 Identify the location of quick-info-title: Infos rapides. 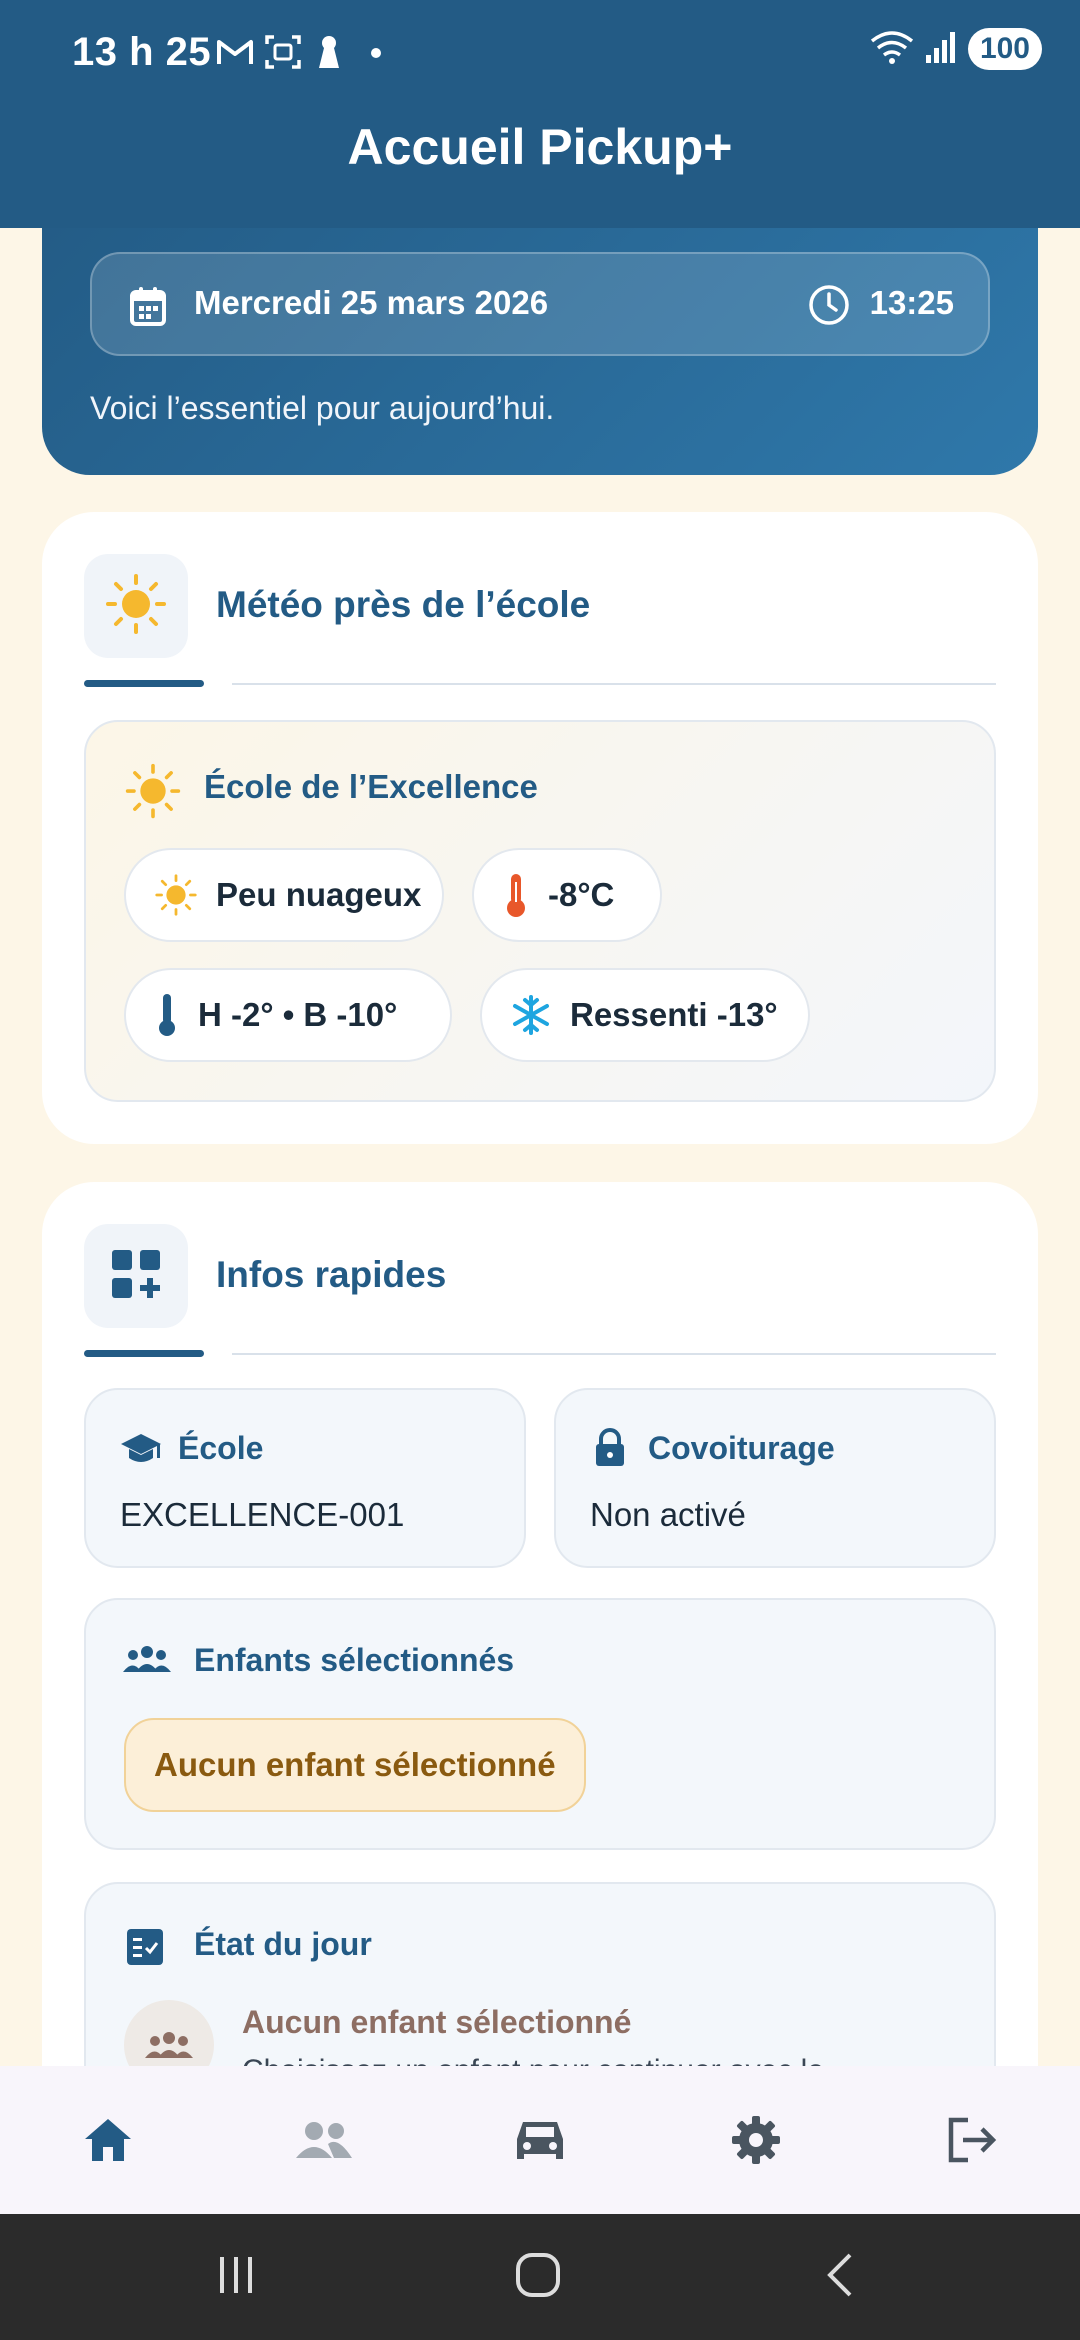
(331, 1274).